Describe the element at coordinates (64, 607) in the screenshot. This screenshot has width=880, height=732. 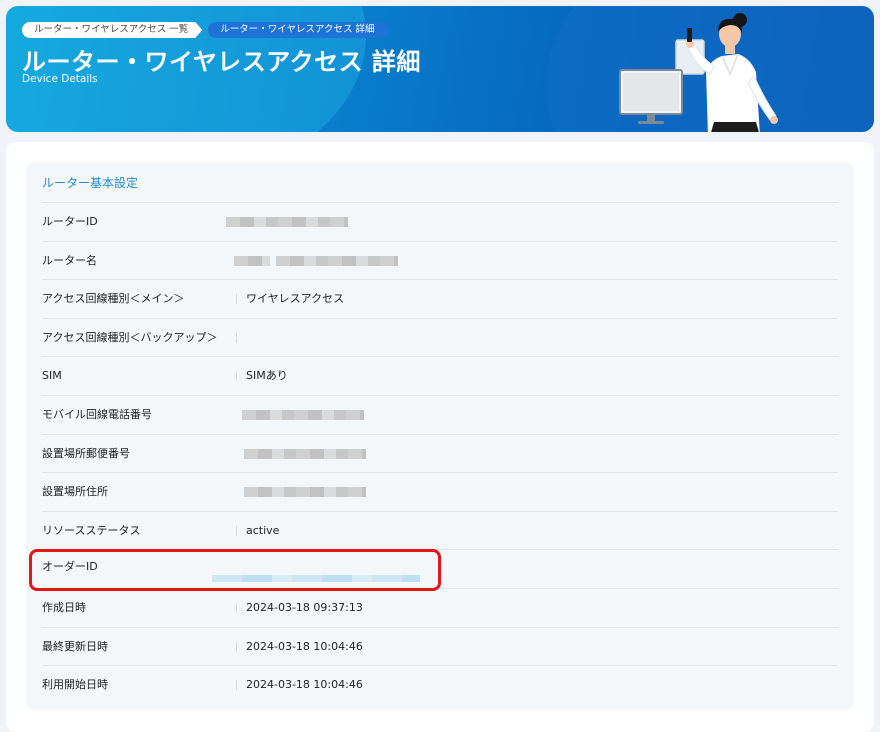
I see `detail-label: 作成日時` at that location.